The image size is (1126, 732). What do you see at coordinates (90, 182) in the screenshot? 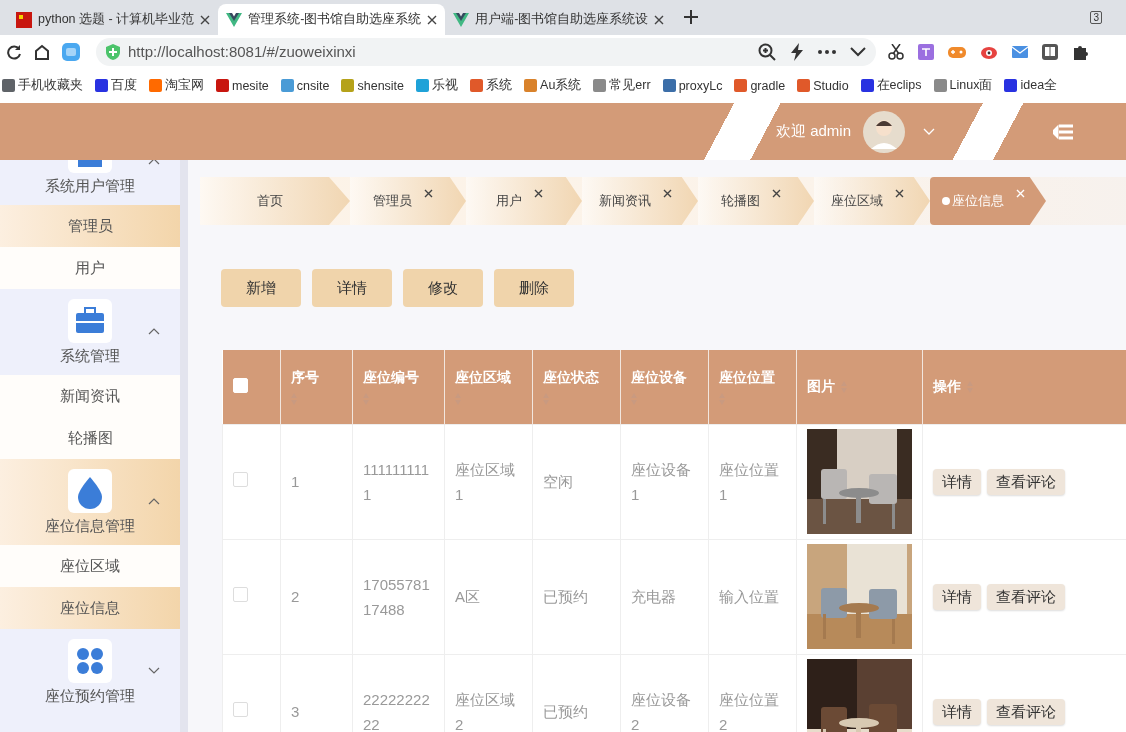
I see `menu-group: 系统用户管理` at bounding box center [90, 182].